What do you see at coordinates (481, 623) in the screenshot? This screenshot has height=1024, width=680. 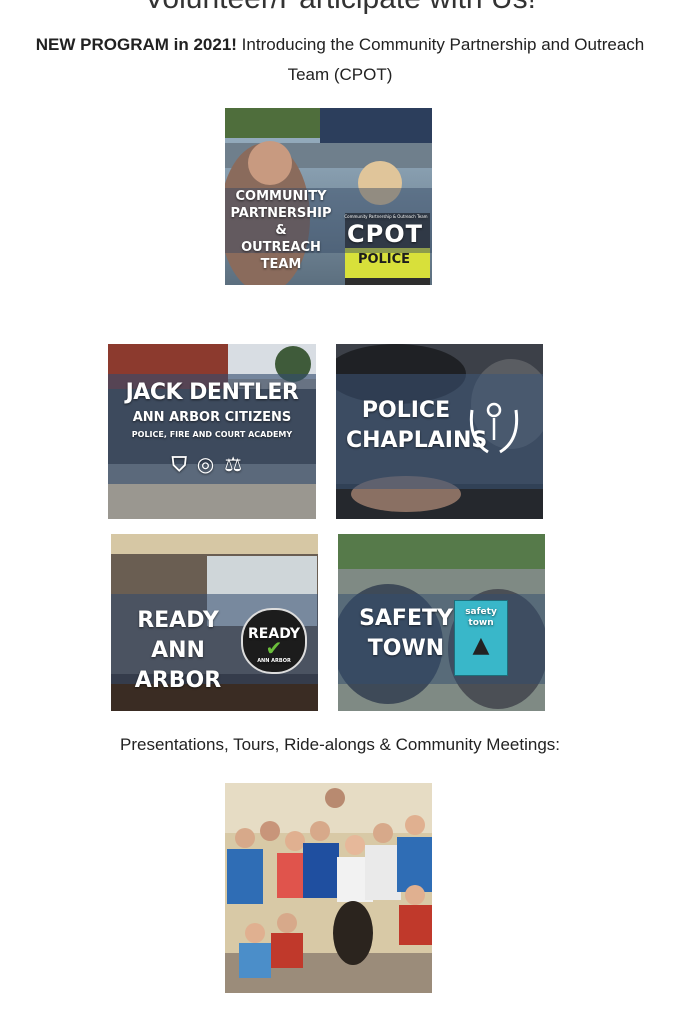 I see `safety-sign-word2: town` at bounding box center [481, 623].